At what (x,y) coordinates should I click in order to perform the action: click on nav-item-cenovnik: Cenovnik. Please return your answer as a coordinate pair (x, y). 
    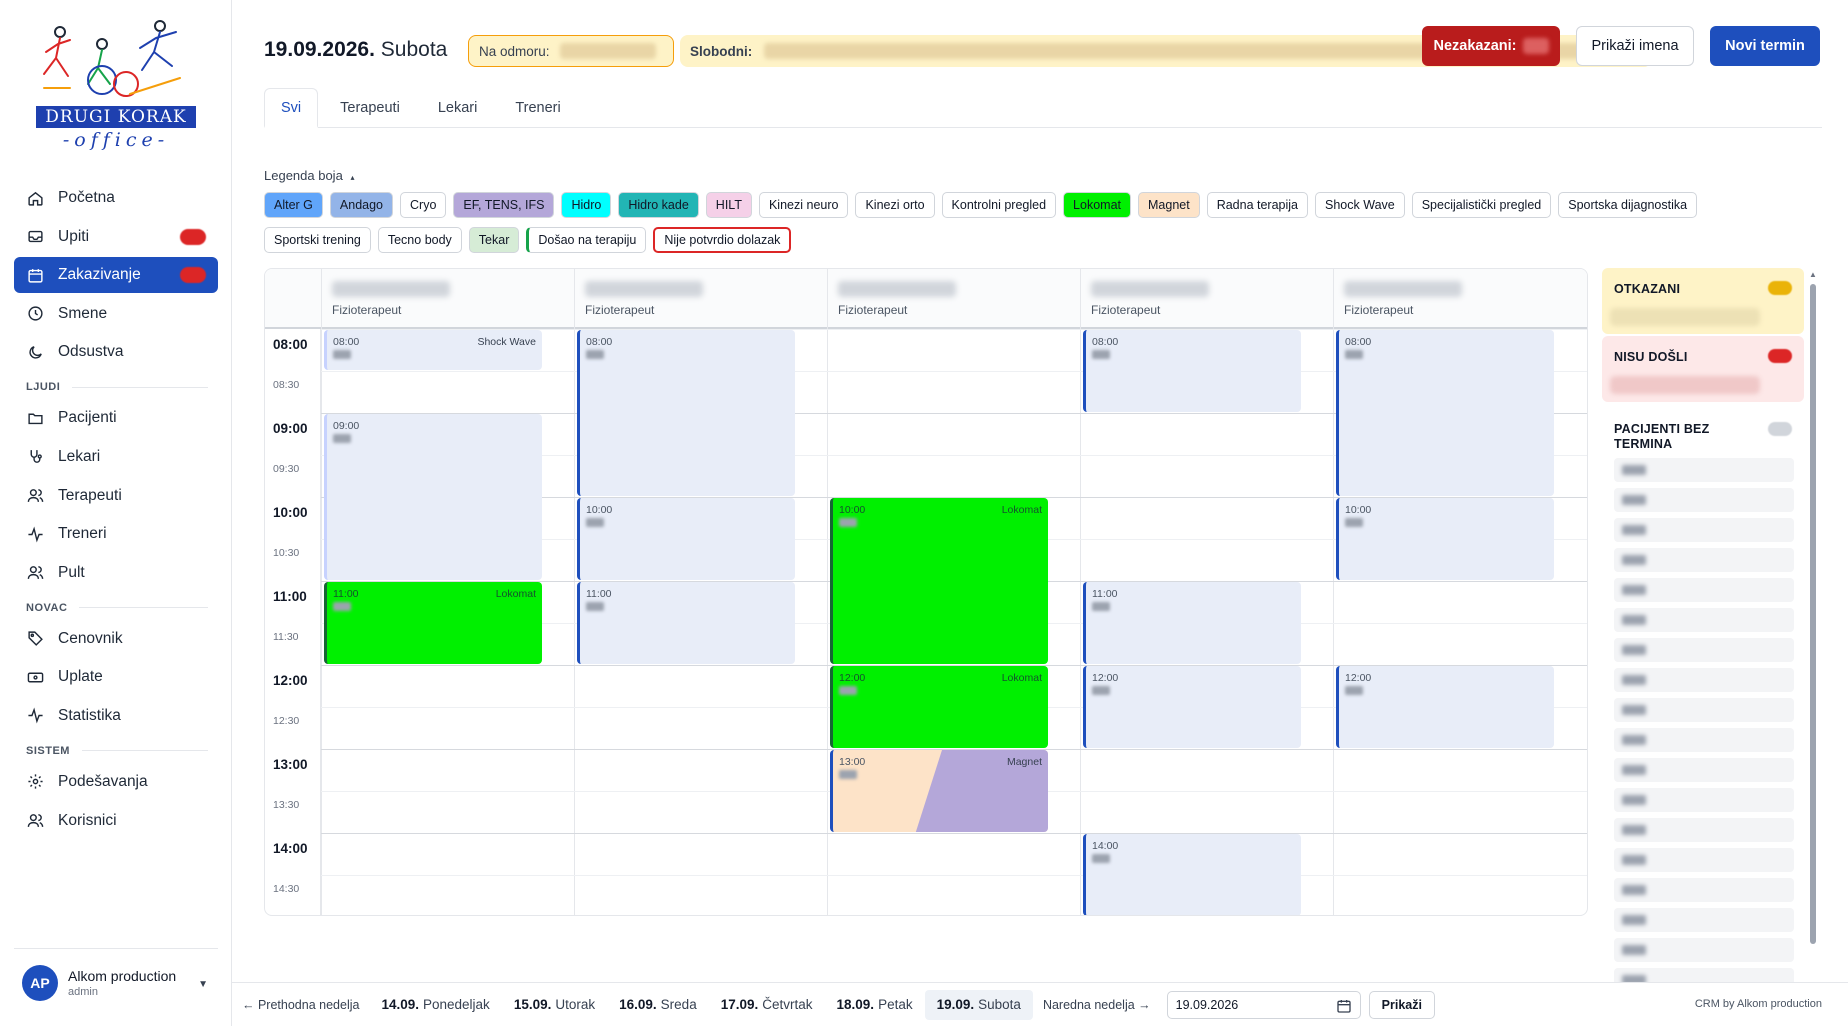
    Looking at the image, I should click on (116, 639).